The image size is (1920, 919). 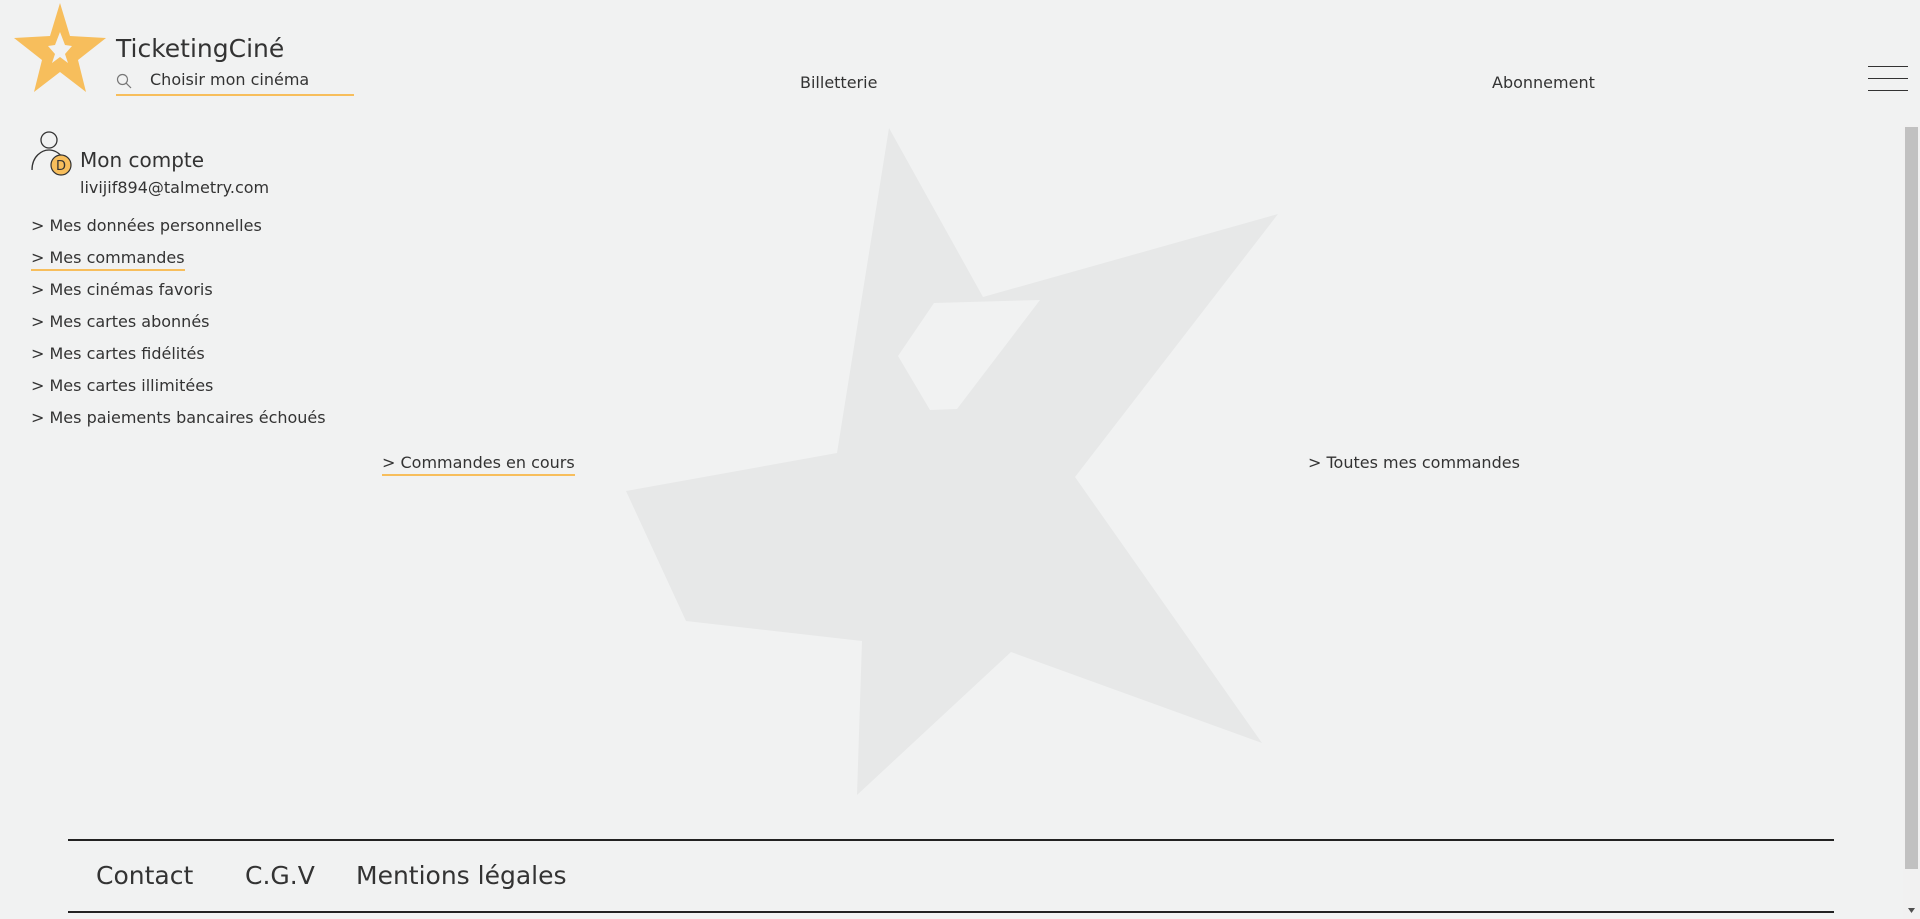 I want to click on nav-billetterie: Billetterie, so click(x=838, y=82).